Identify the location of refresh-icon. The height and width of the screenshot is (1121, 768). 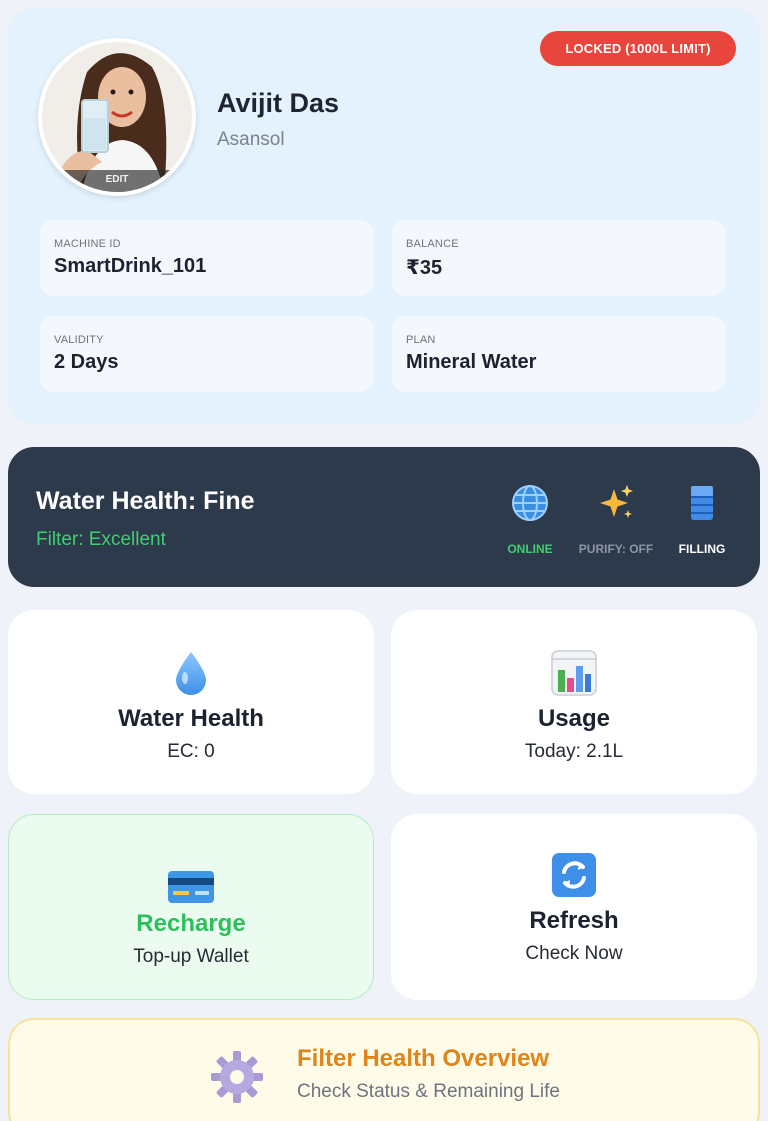
(574, 875).